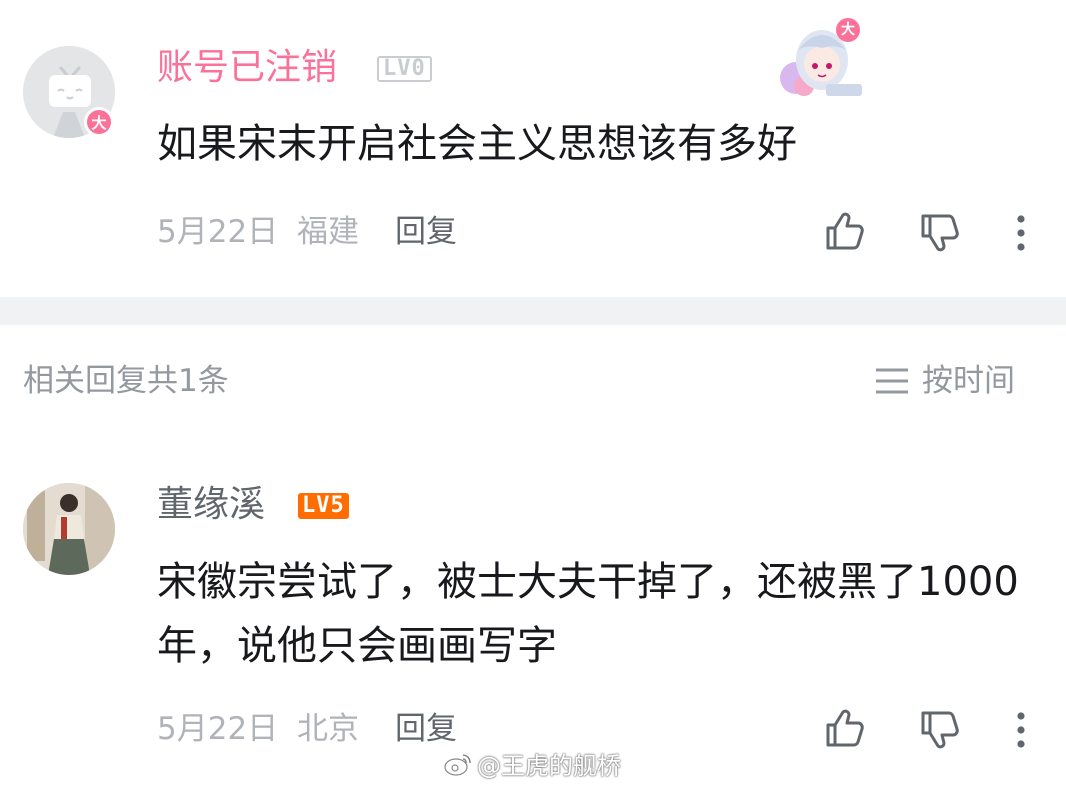 The height and width of the screenshot is (788, 1066). What do you see at coordinates (848, 30) in the screenshot?
I see `pendant-badge: 大` at bounding box center [848, 30].